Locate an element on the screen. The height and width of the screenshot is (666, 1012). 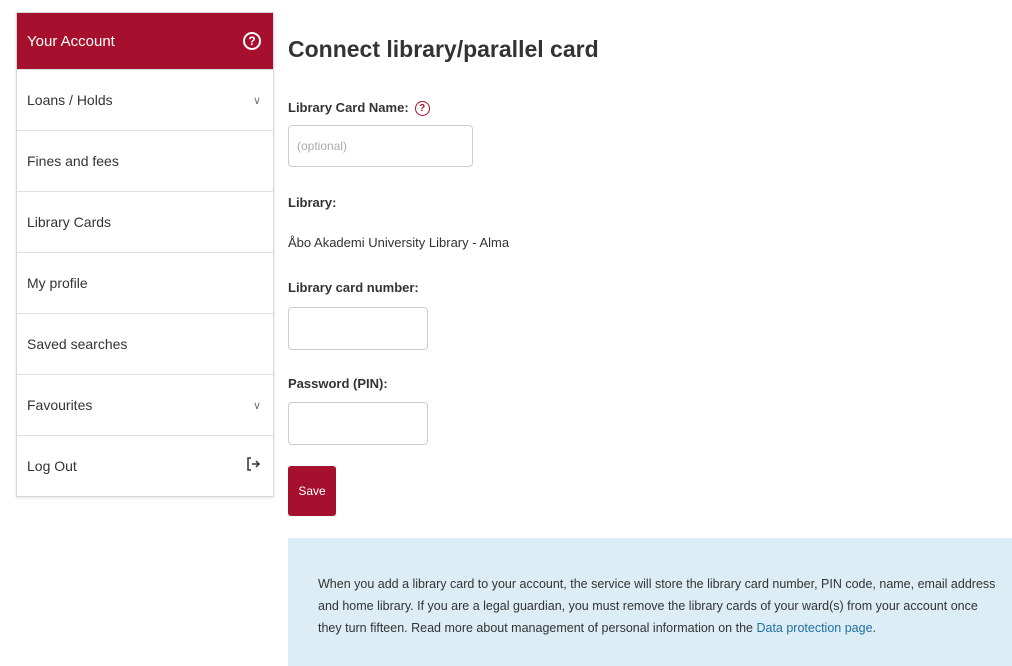
password-label: Password (PIN): is located at coordinates (338, 383).